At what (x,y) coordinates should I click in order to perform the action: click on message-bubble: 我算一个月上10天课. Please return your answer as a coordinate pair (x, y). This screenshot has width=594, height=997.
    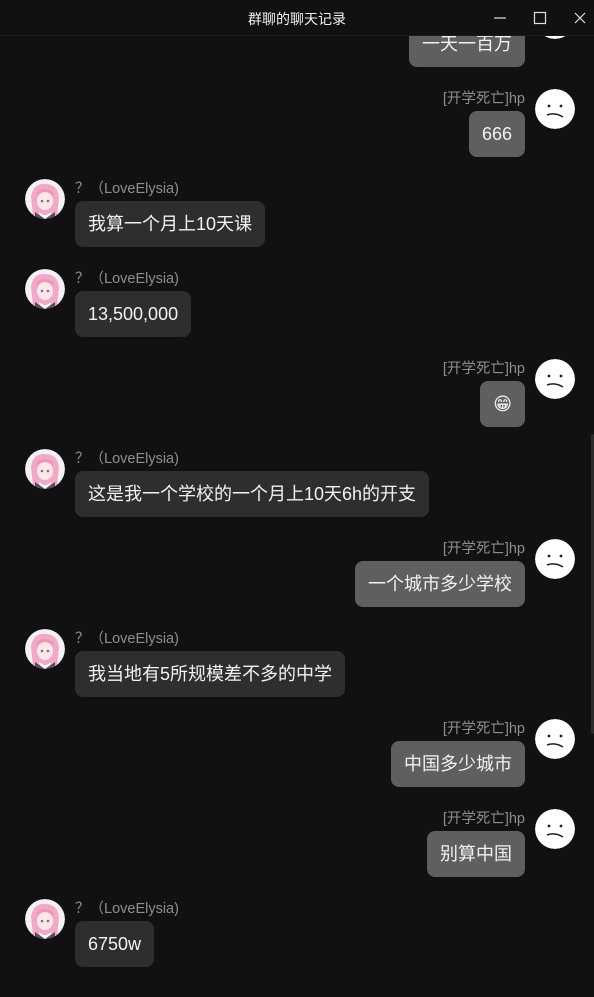
    Looking at the image, I should click on (170, 224).